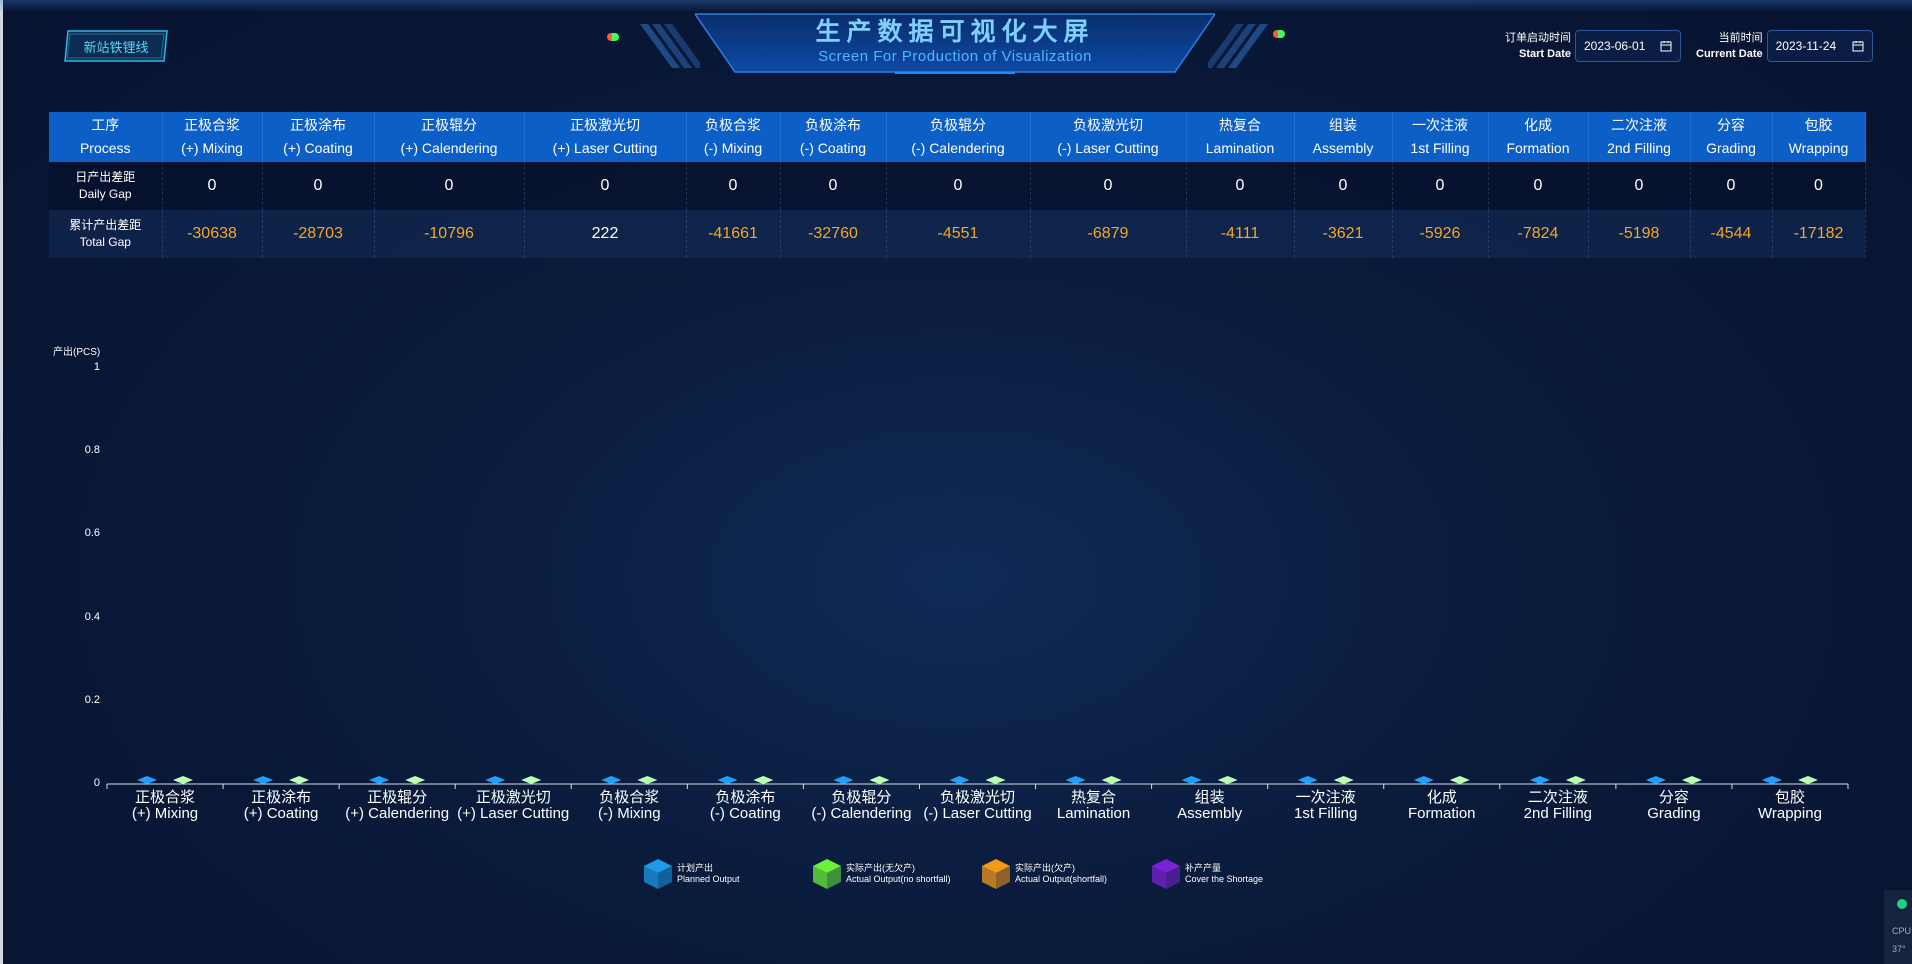  I want to click on y-tick-label: 0.4, so click(92, 616).